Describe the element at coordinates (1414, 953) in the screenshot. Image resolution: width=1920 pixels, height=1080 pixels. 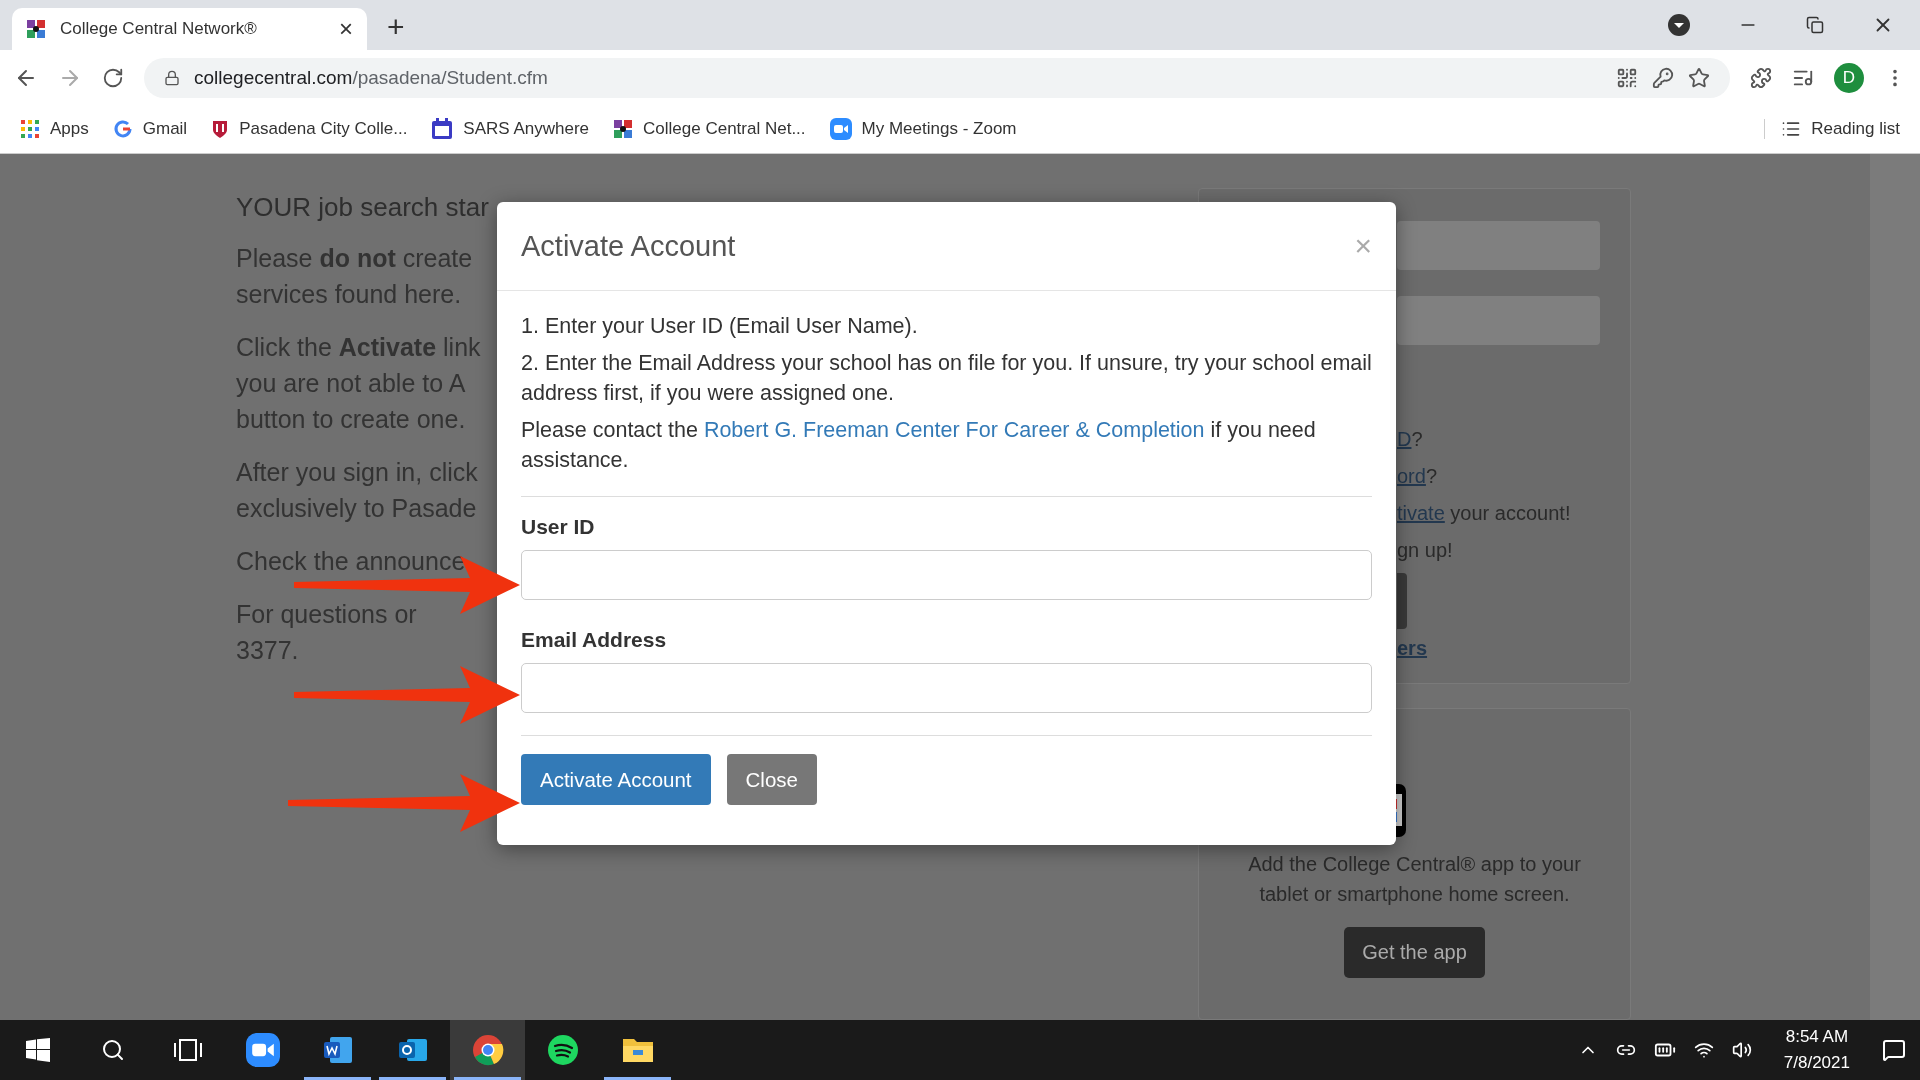
I see `get-app-button: Get the app` at that location.